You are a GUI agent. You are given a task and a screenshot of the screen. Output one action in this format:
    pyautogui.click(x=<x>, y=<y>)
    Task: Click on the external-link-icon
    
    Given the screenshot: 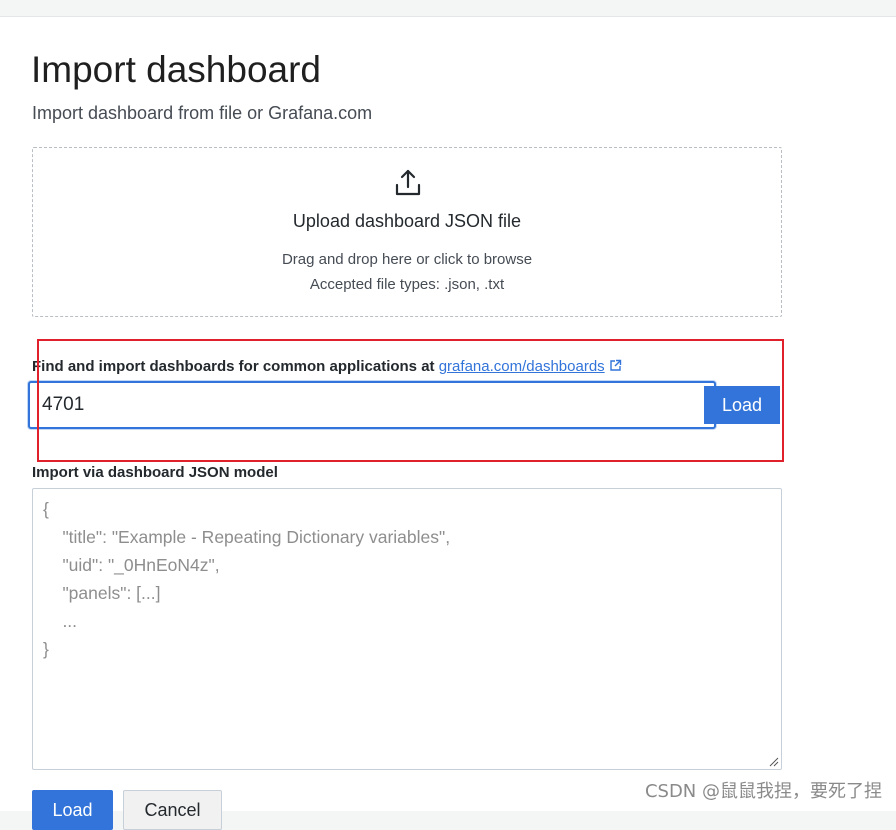 What is the action you would take?
    pyautogui.click(x=615, y=365)
    